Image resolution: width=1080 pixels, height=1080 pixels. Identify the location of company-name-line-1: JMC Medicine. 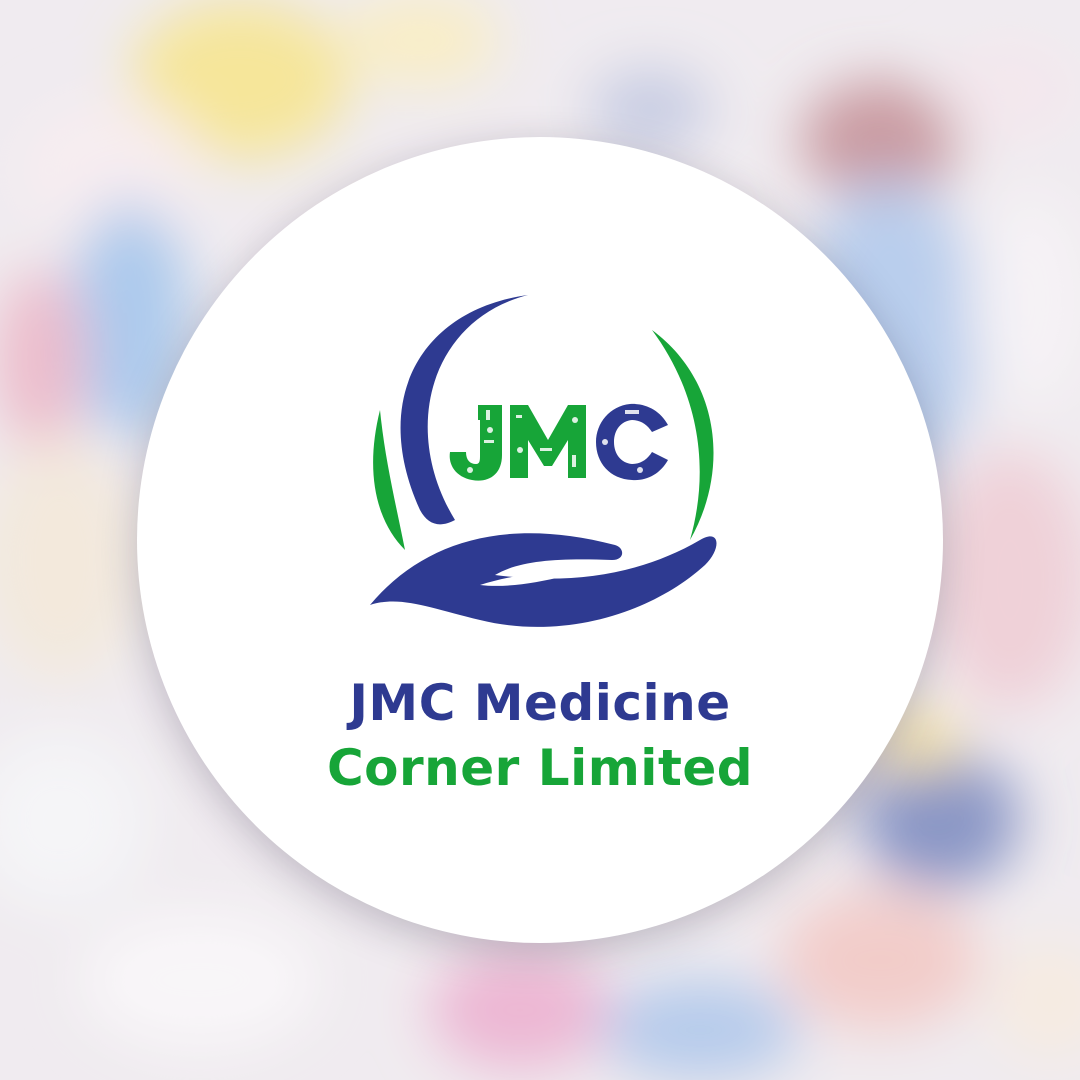
(540, 703).